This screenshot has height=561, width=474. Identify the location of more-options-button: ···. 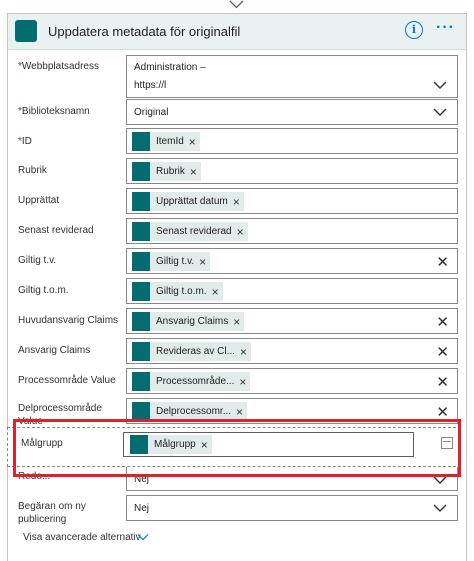
(445, 28).